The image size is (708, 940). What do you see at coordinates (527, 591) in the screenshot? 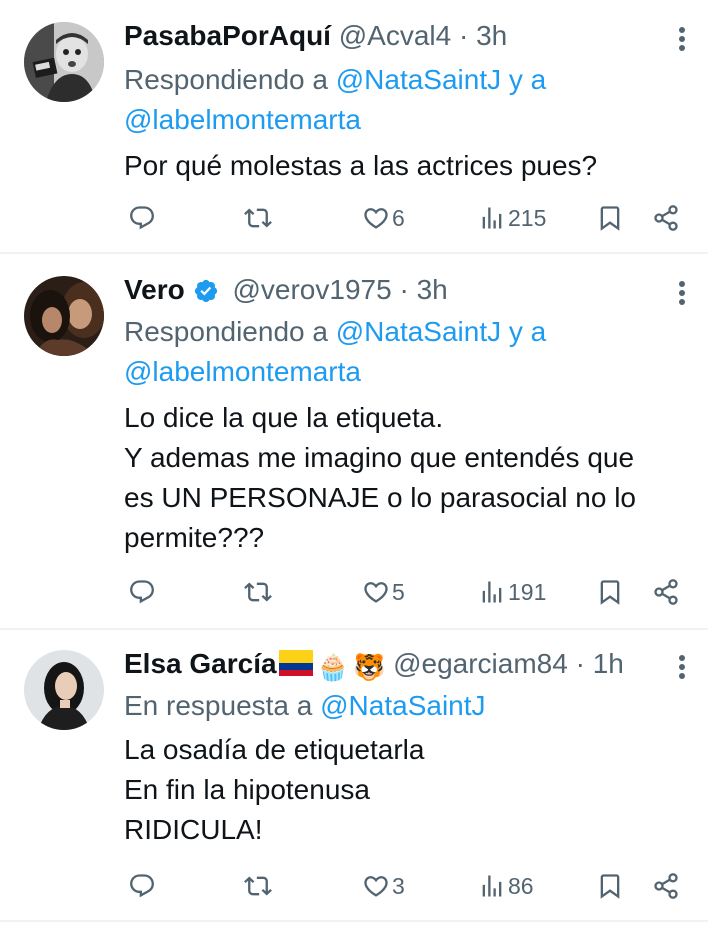
I see `view-count: 191` at bounding box center [527, 591].